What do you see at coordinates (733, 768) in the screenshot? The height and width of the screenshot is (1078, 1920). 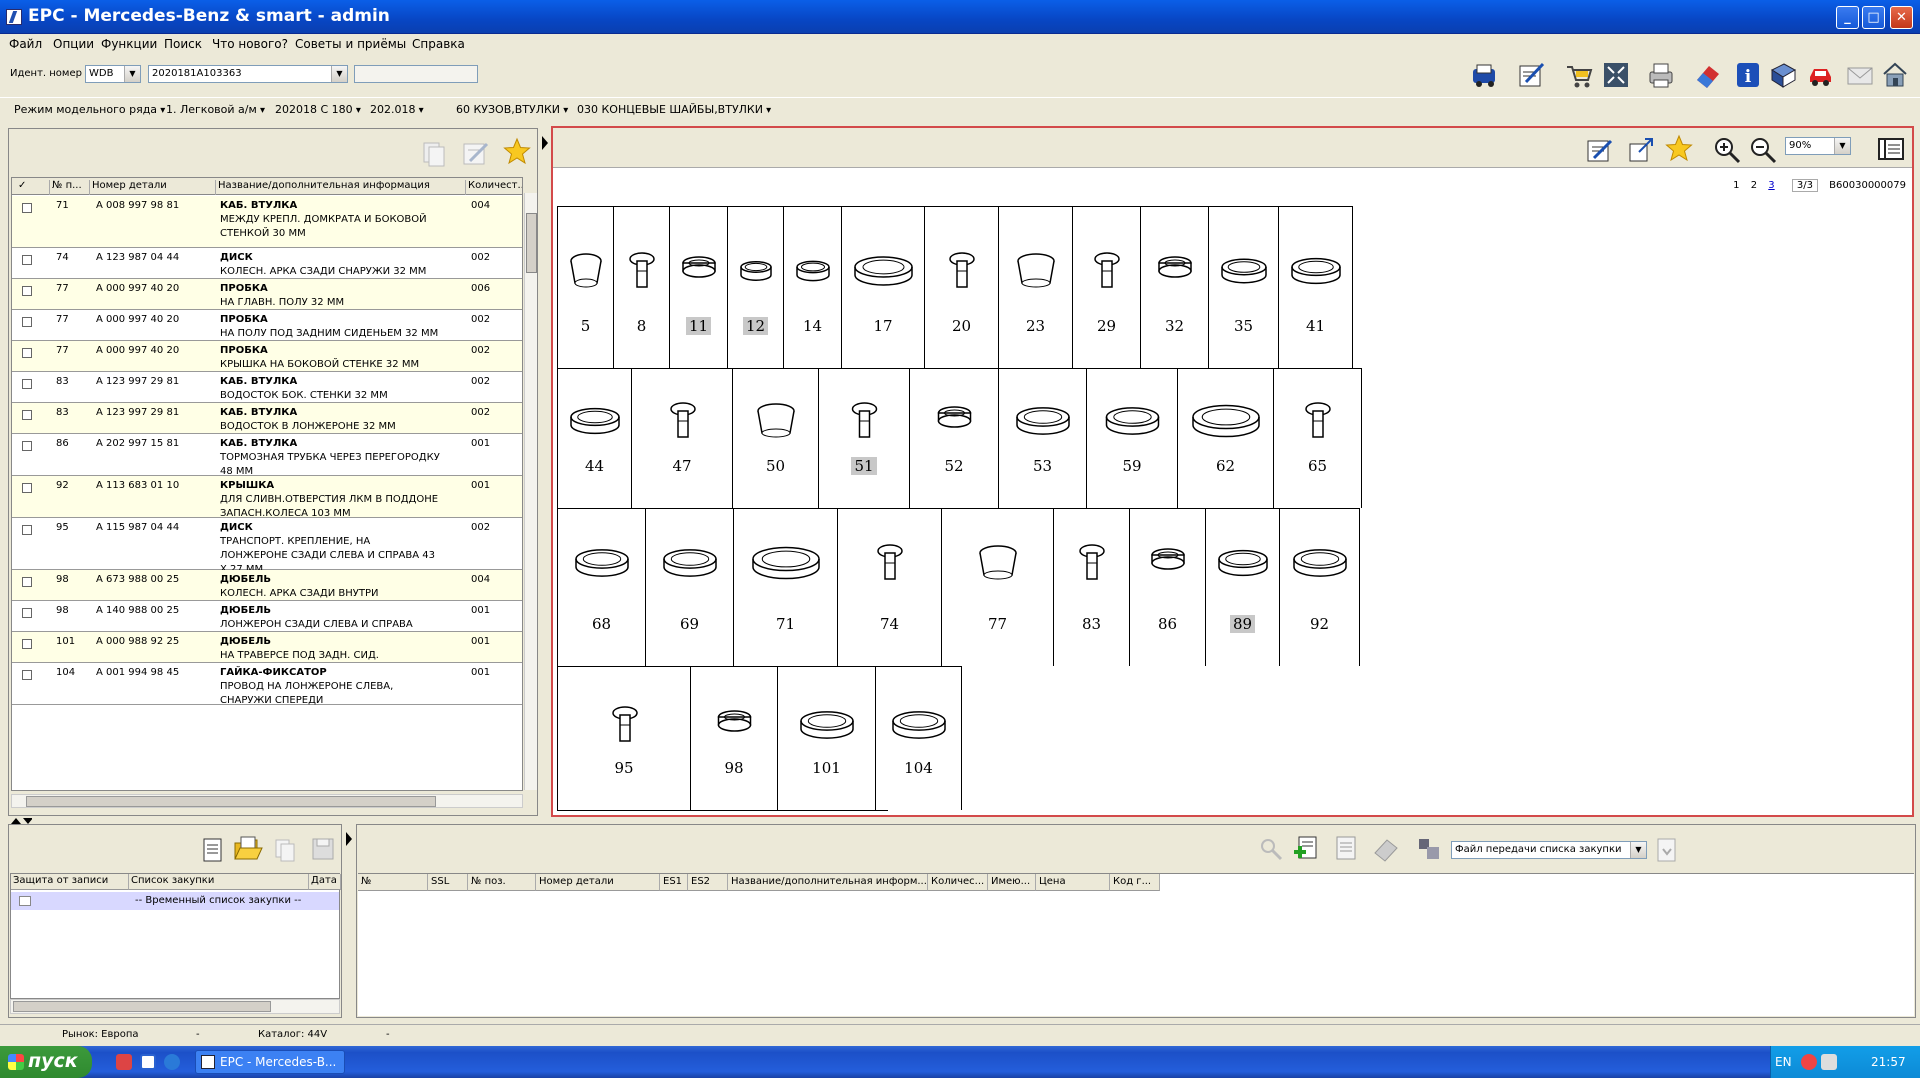 I see `callout-label: 98` at bounding box center [733, 768].